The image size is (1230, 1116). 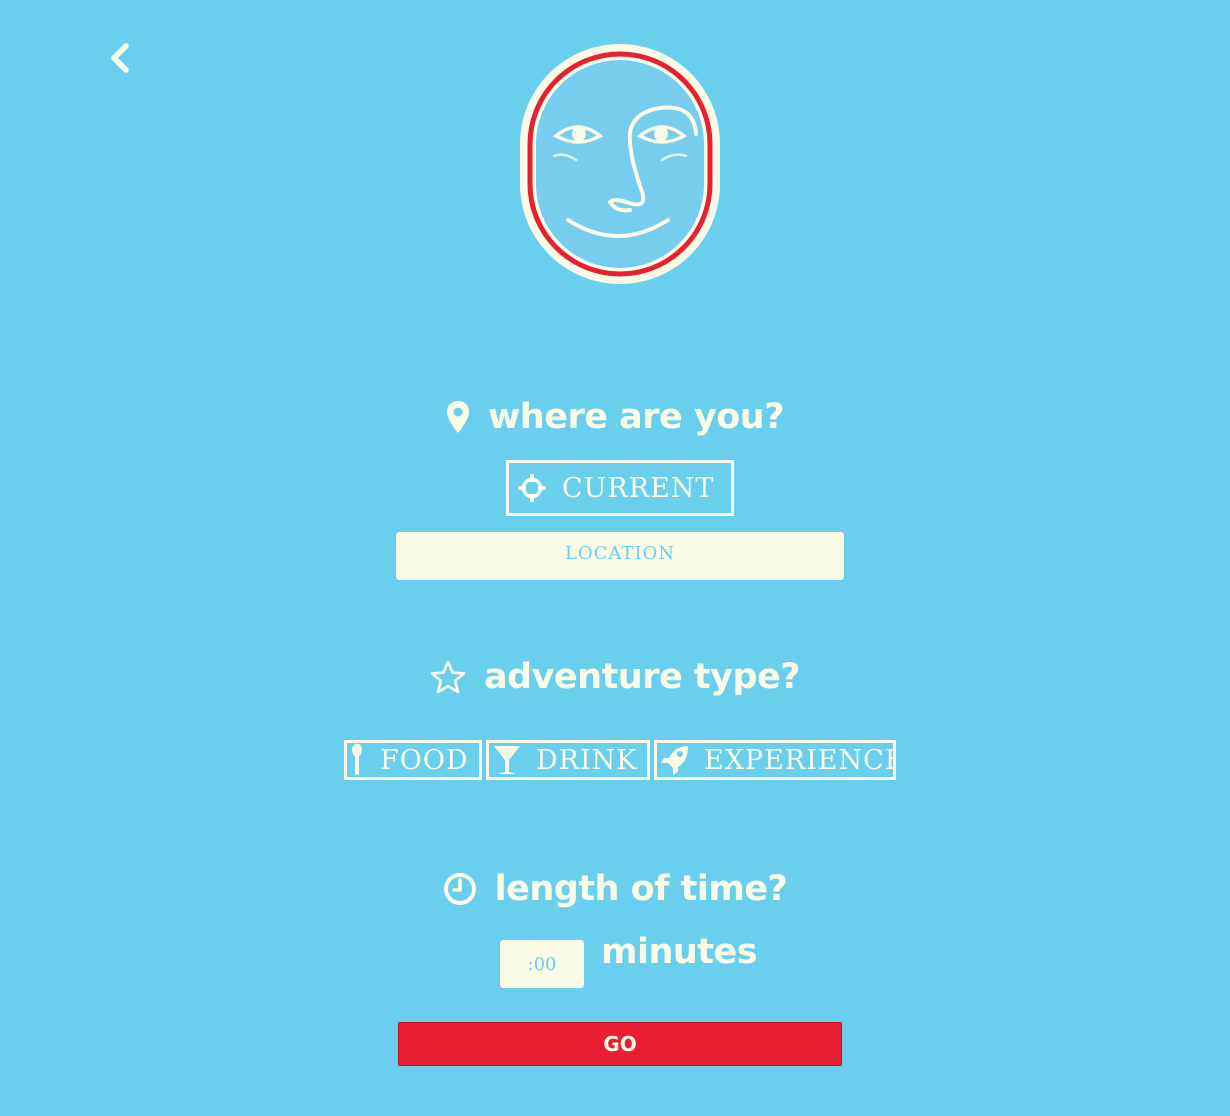 I want to click on where-heading: where are you?, so click(x=615, y=417).